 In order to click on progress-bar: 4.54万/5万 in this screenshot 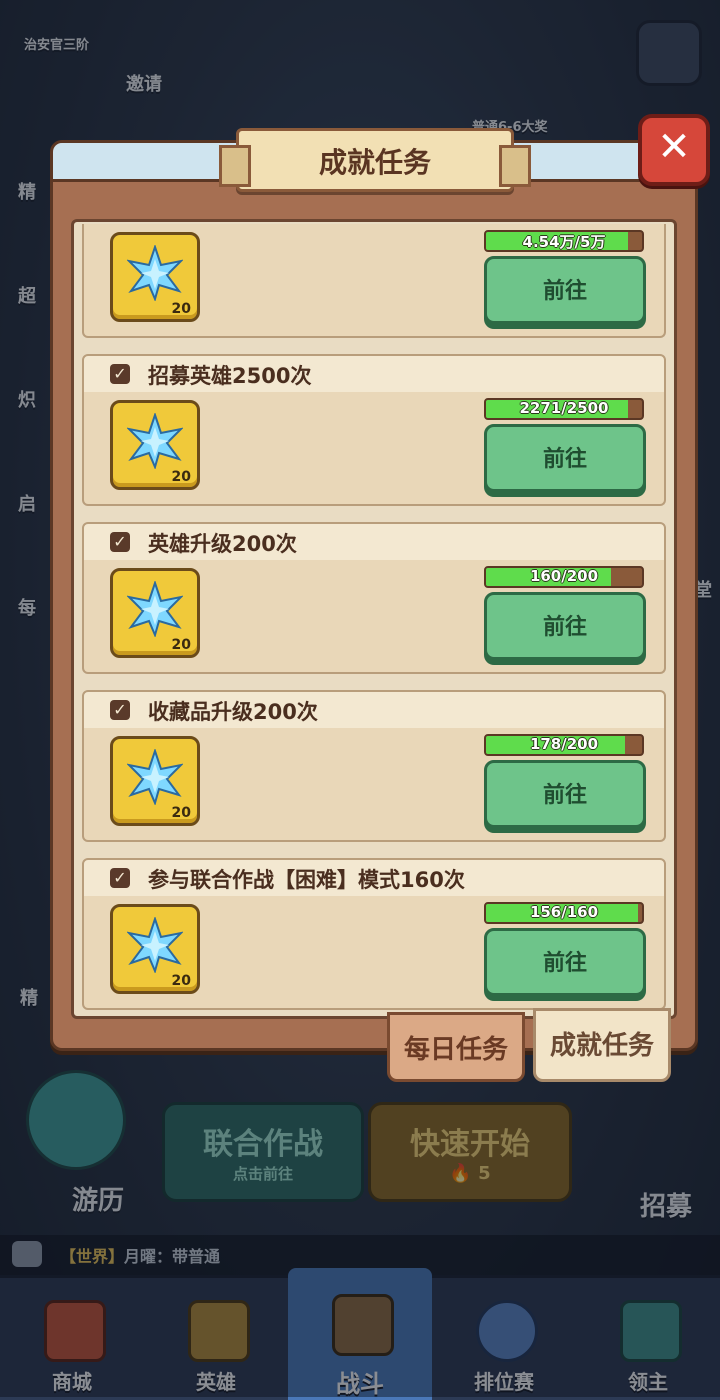, I will do `click(564, 241)`.